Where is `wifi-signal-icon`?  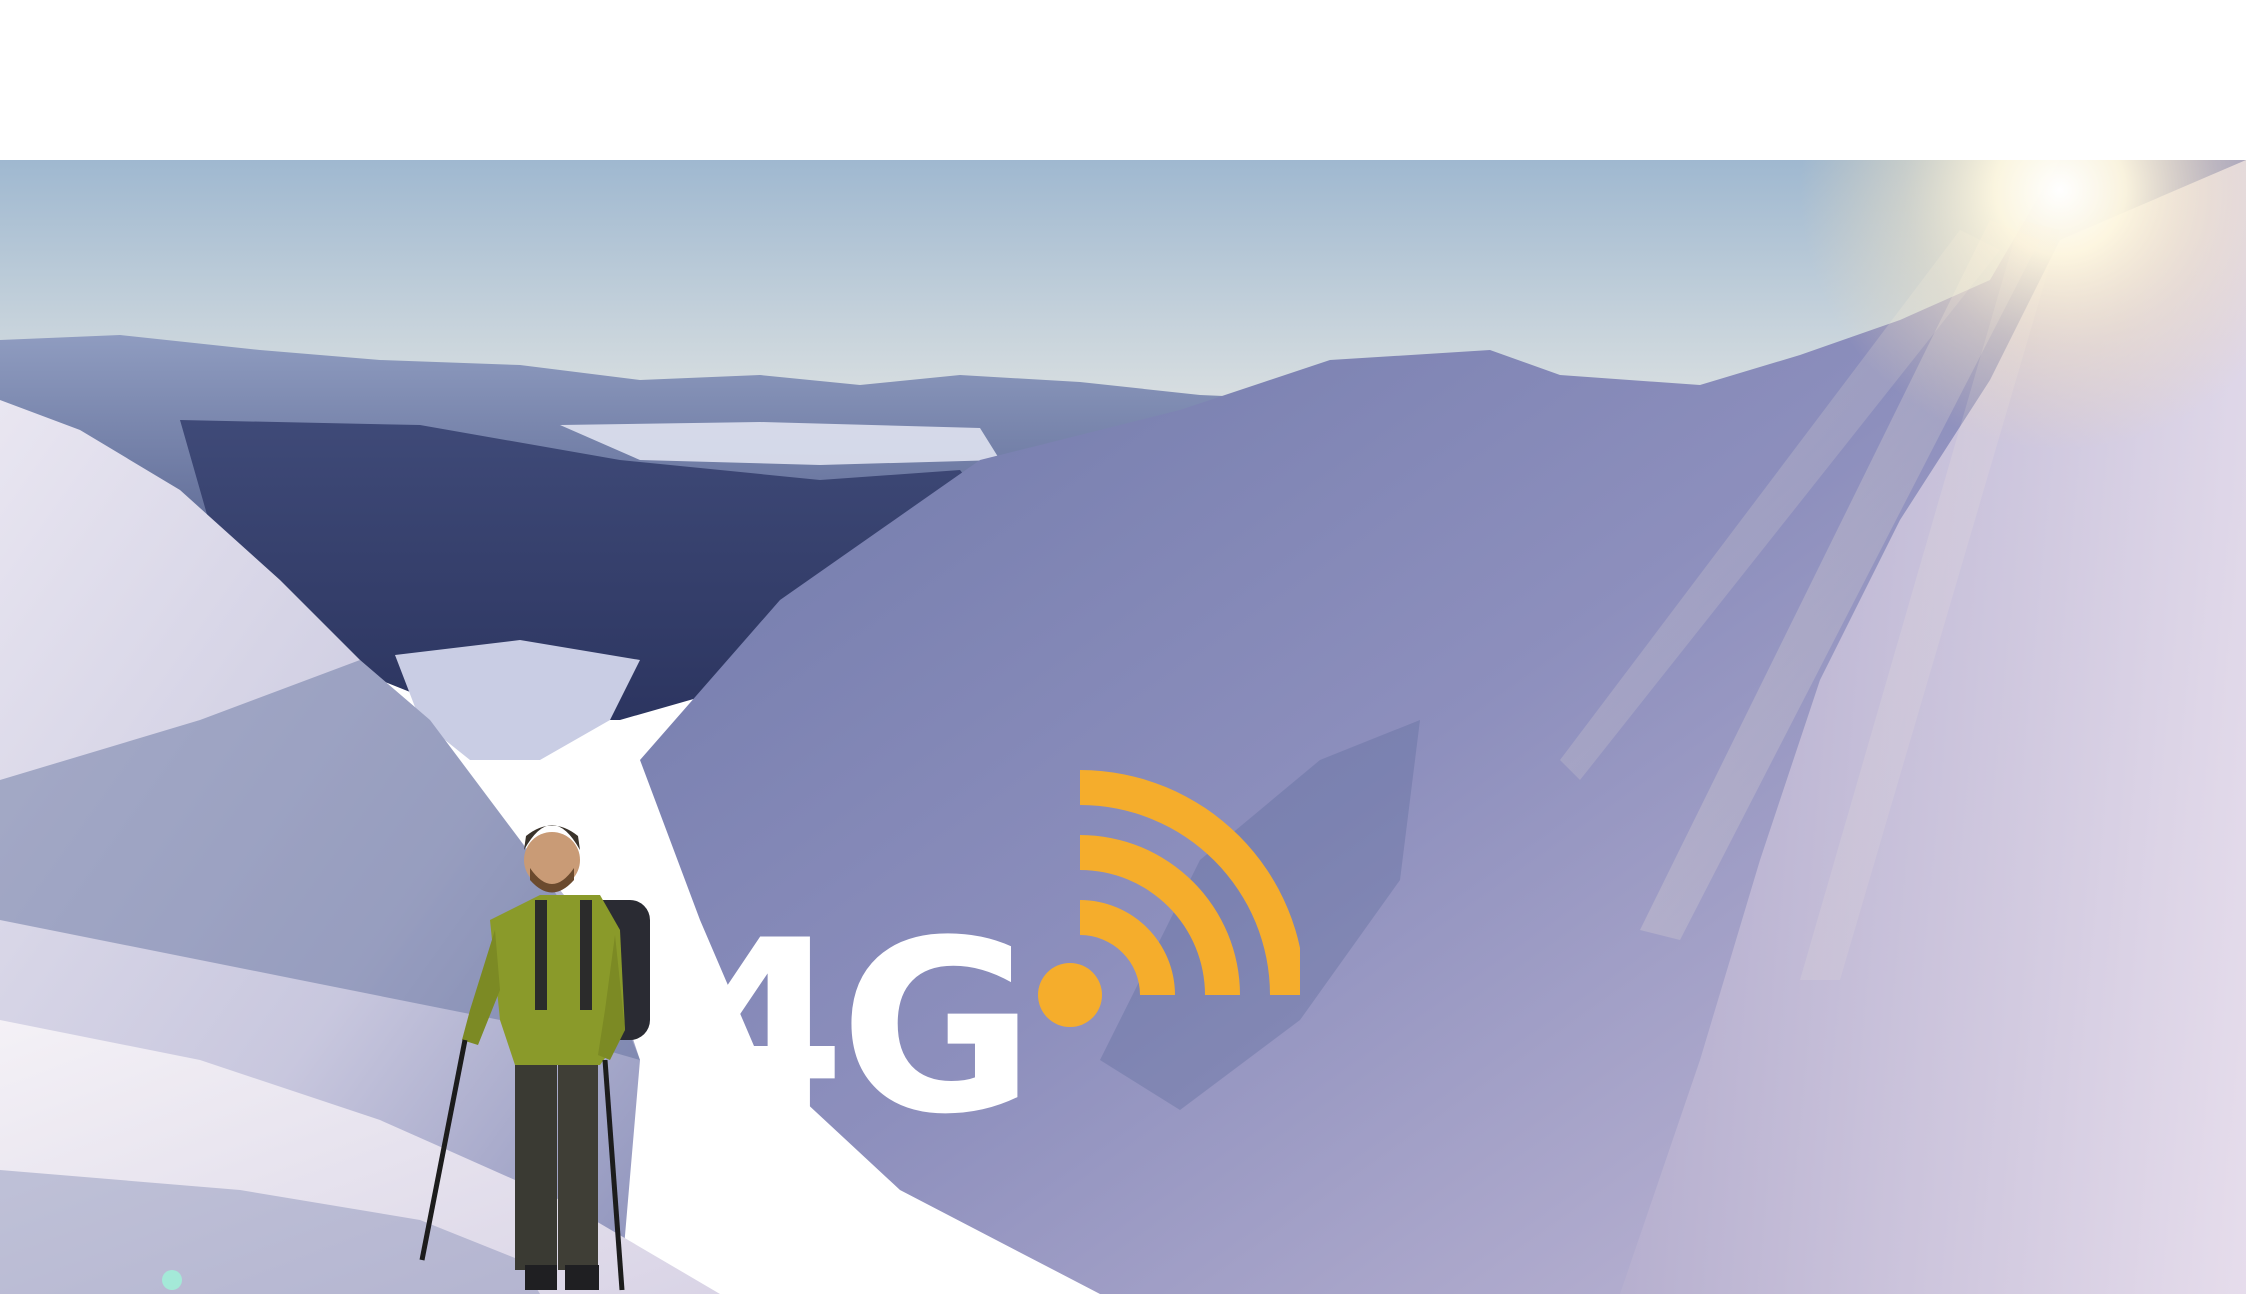 wifi-signal-icon is located at coordinates (1169, 898).